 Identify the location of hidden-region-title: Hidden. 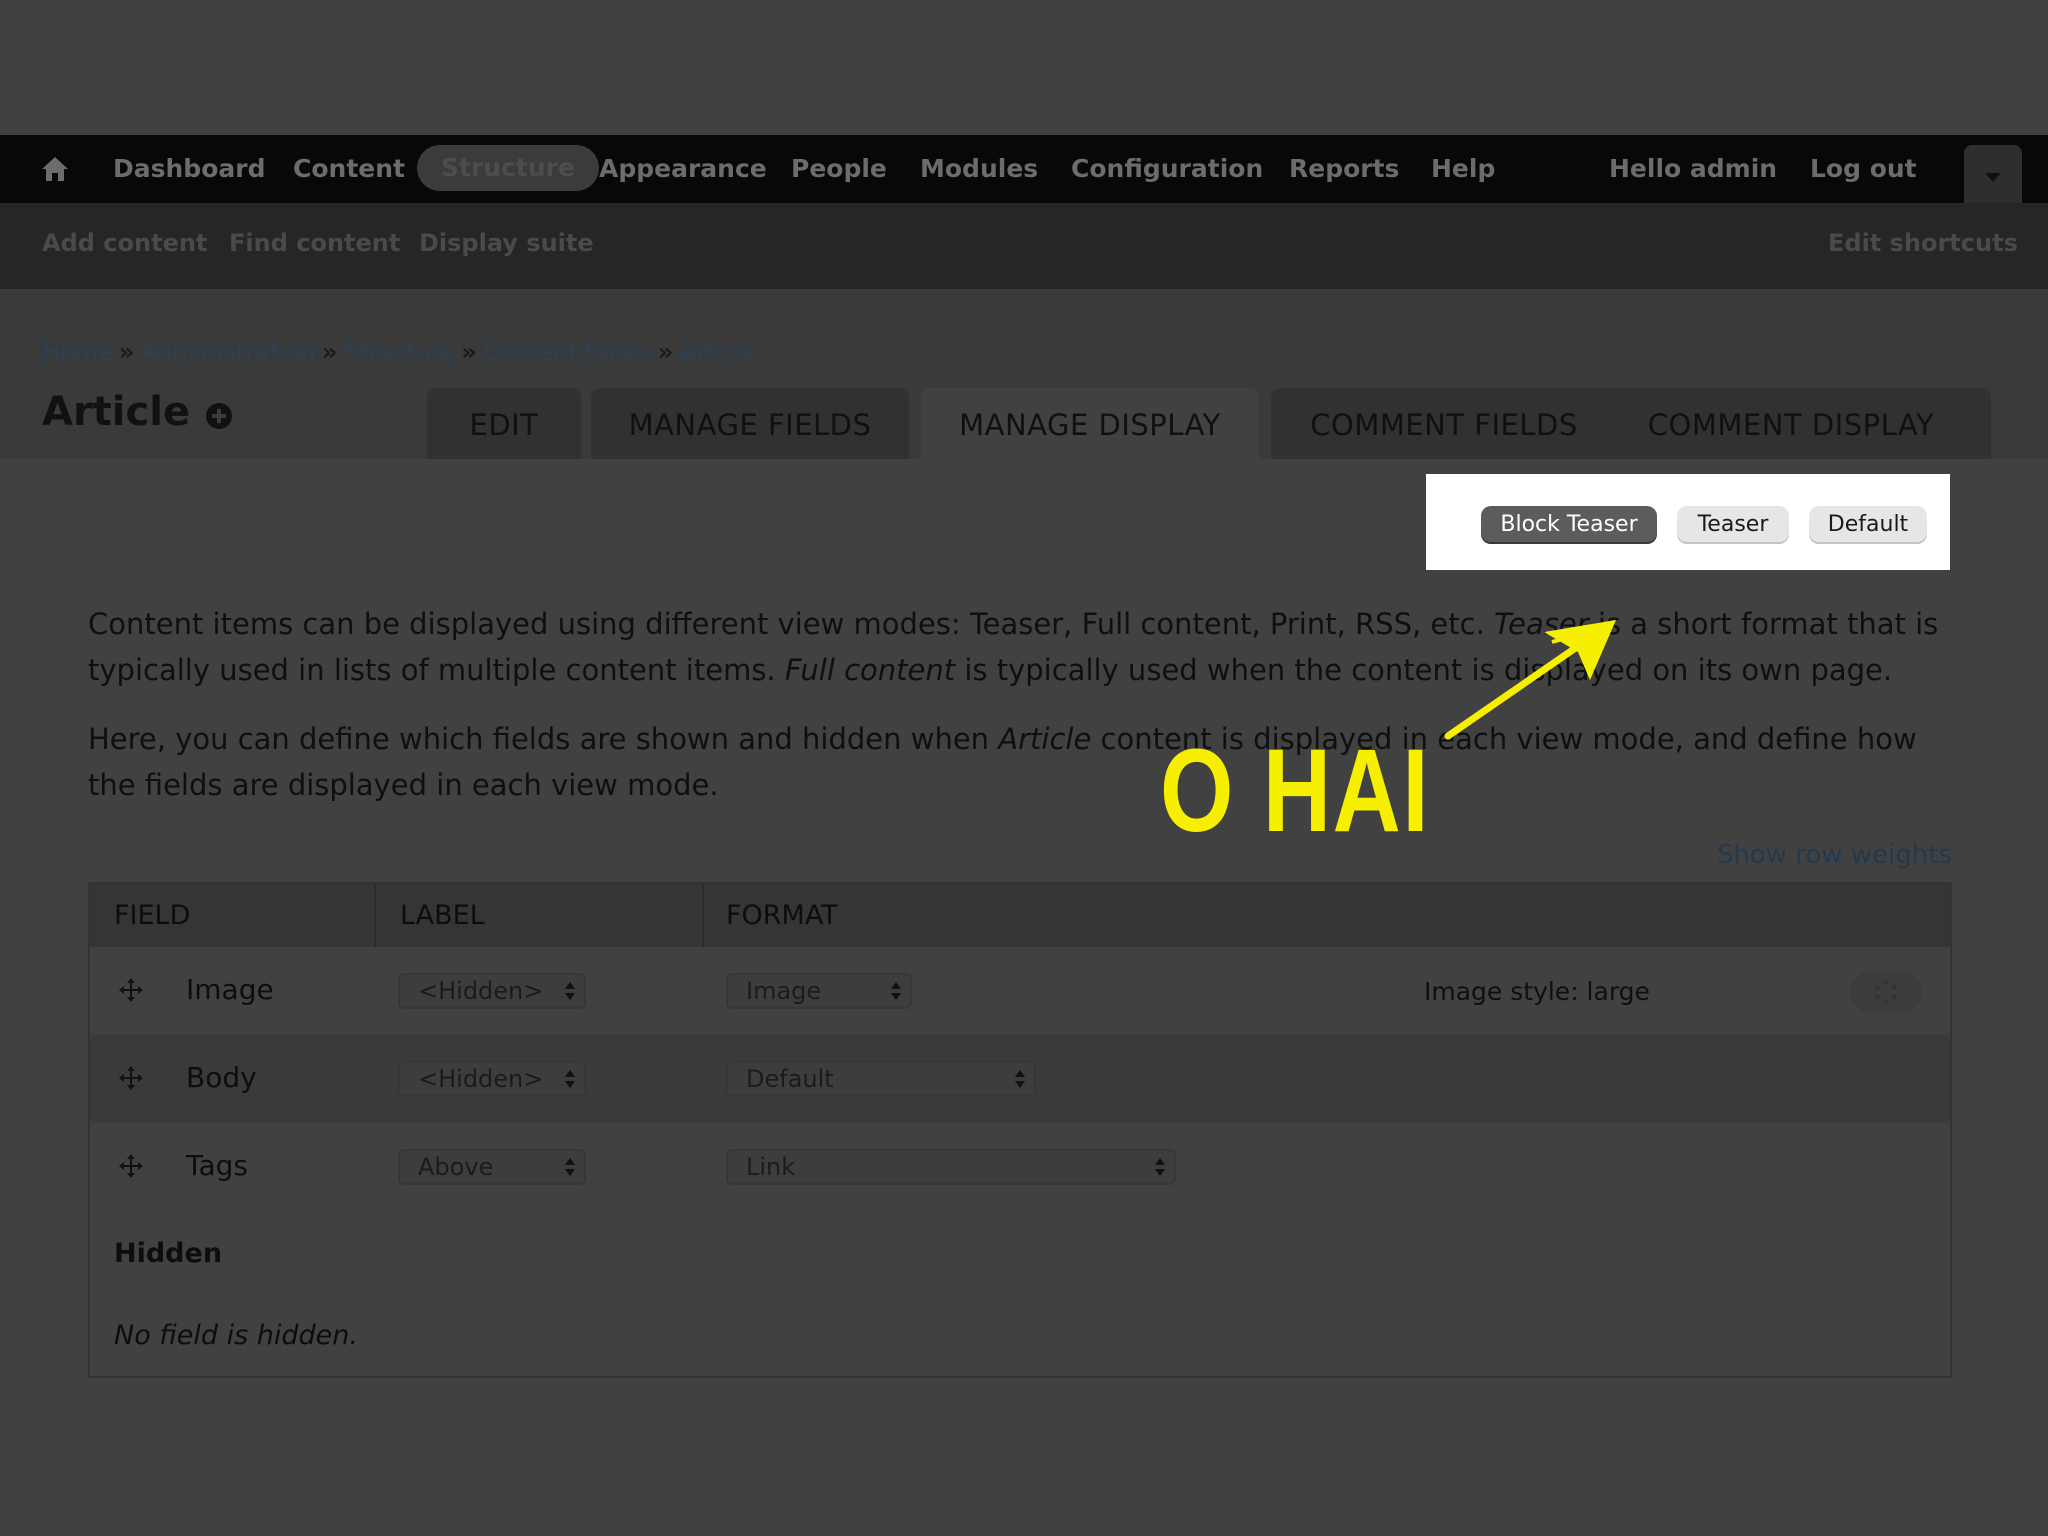
(168, 1253).